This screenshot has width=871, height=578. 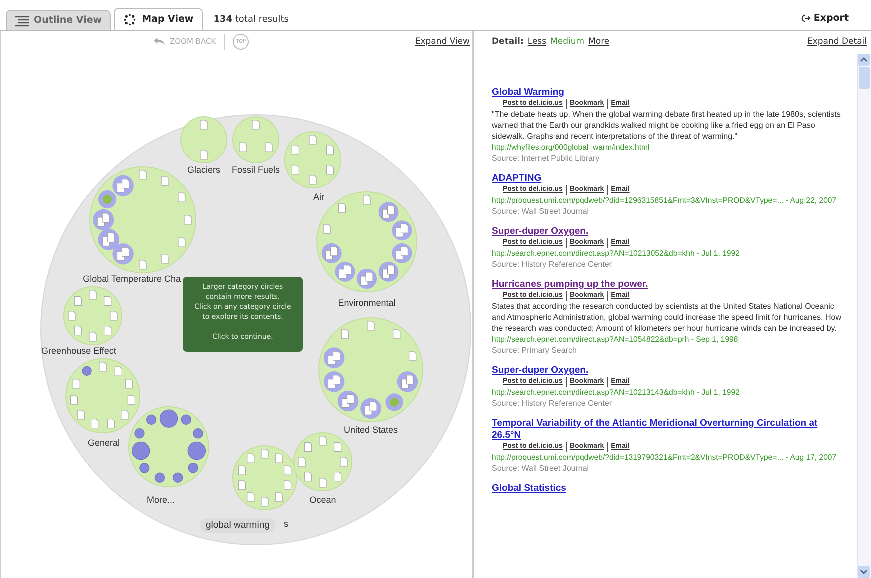 I want to click on result-source: Source: Internet Public Library, so click(x=546, y=158).